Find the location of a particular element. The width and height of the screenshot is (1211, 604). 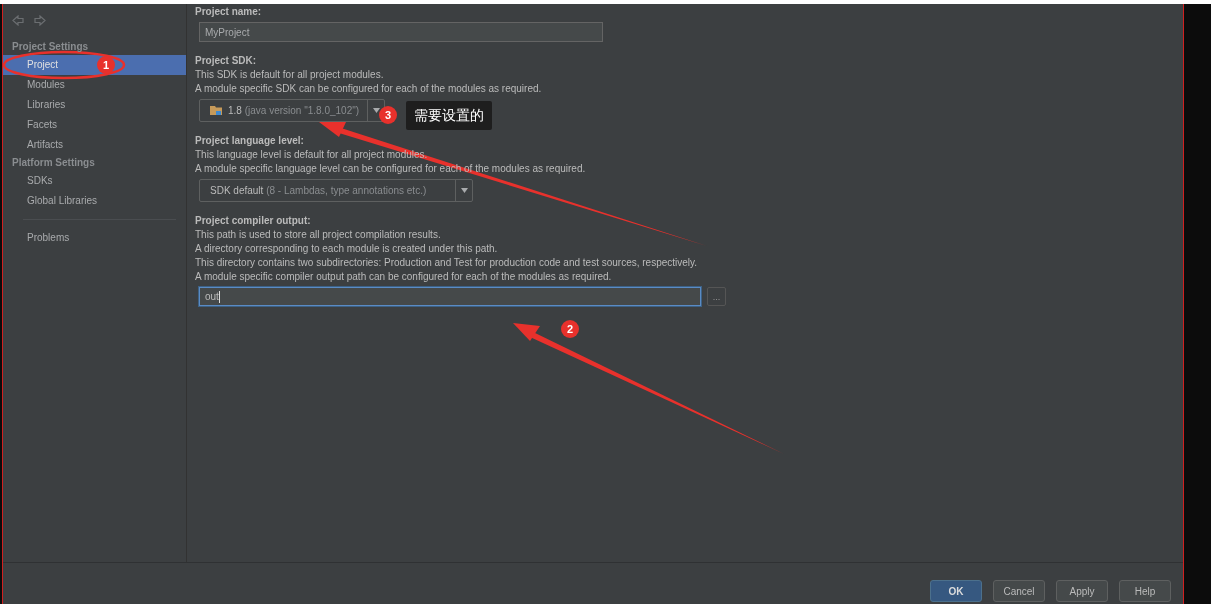

sidebar-item: Problems is located at coordinates (94, 238).